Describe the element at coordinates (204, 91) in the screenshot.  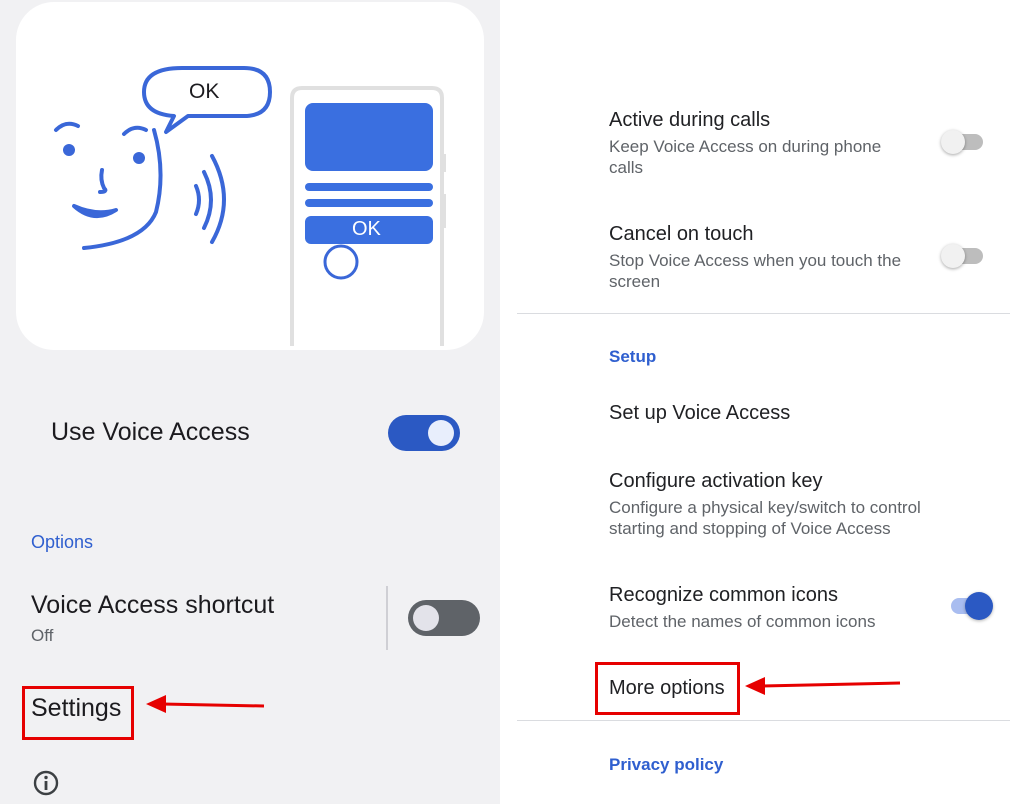
I see `bubble-text: OK` at that location.